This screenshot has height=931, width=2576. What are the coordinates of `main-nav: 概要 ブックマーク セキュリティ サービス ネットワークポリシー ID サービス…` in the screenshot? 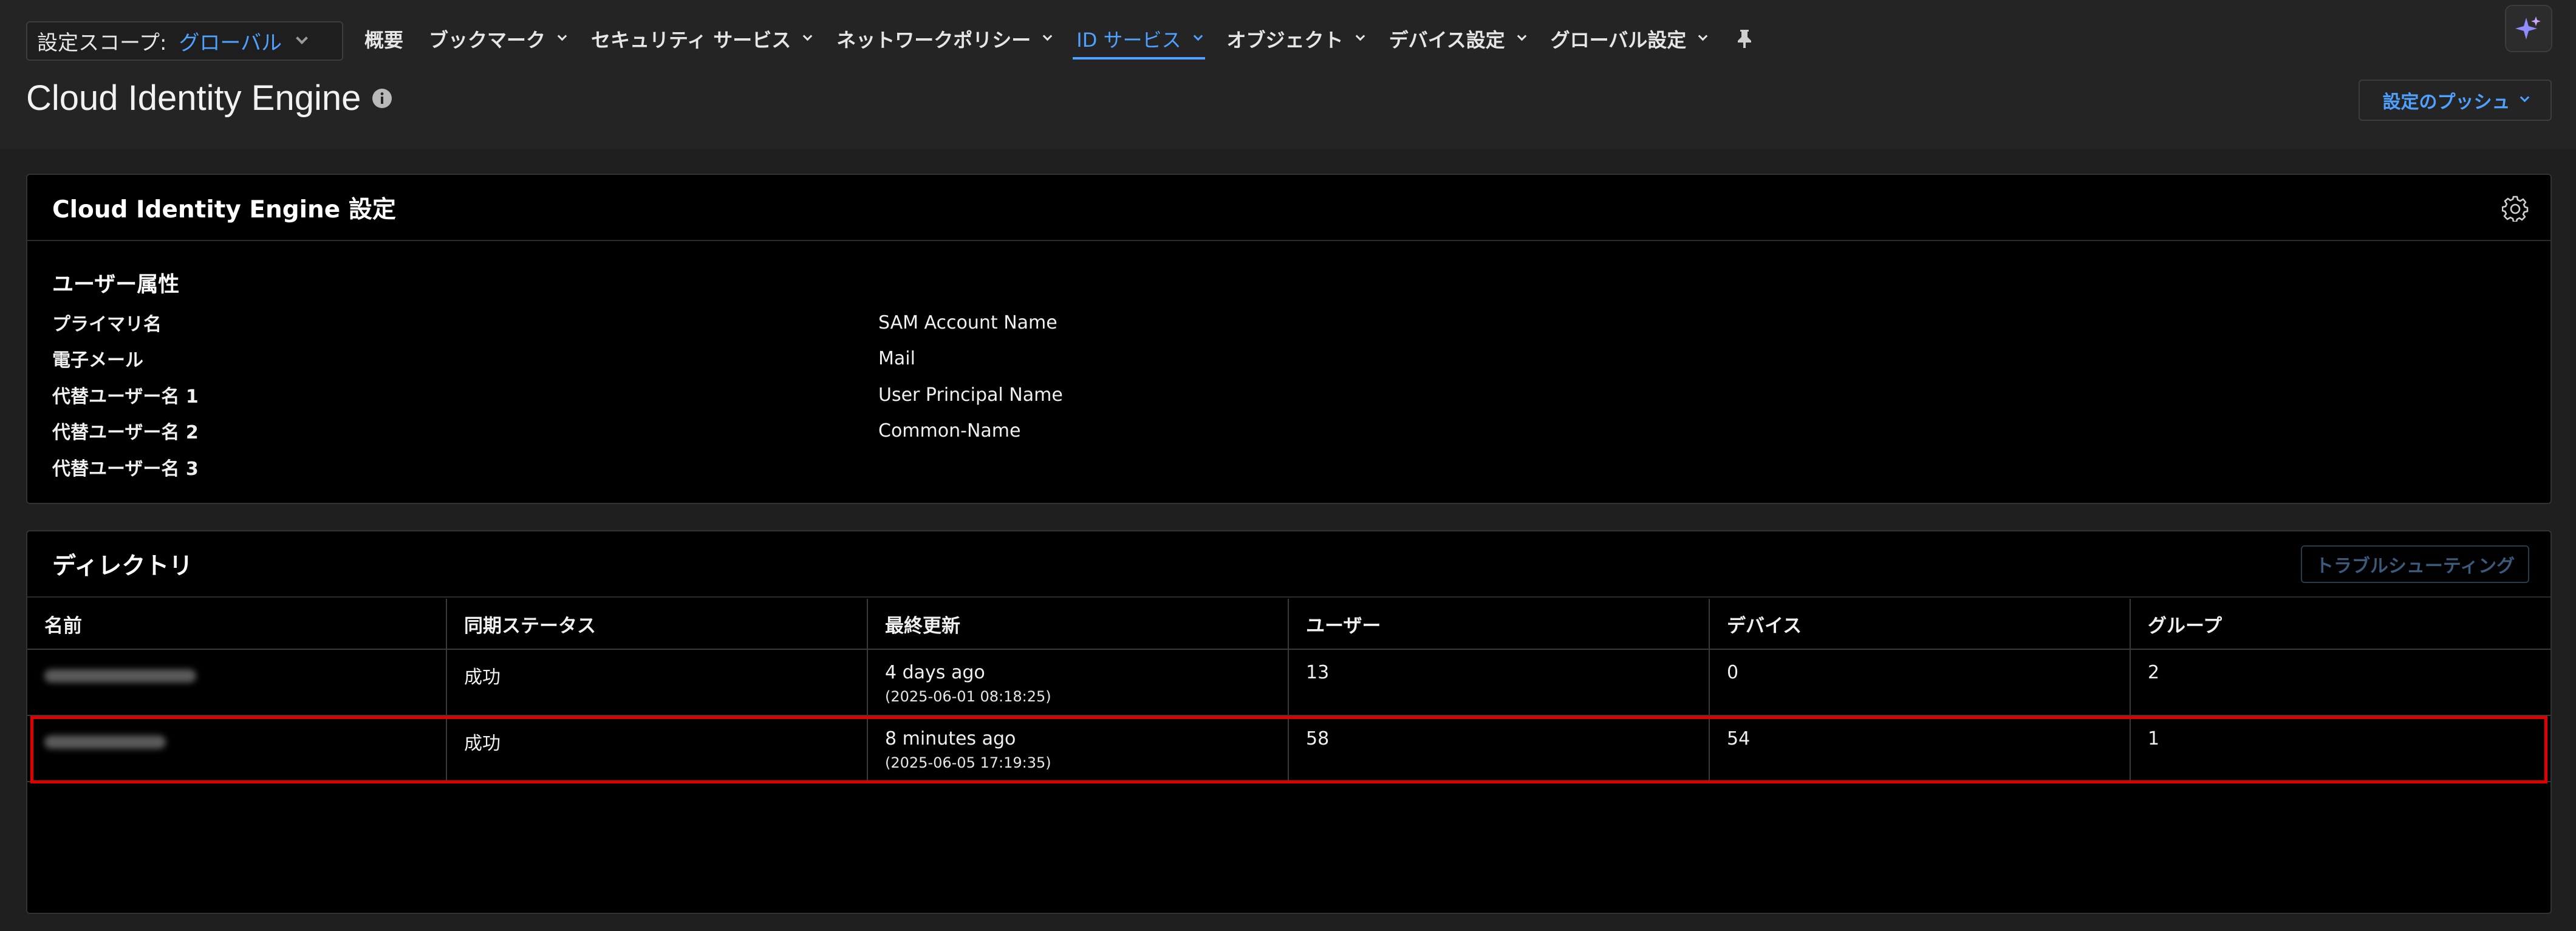 It's located at (1059, 42).